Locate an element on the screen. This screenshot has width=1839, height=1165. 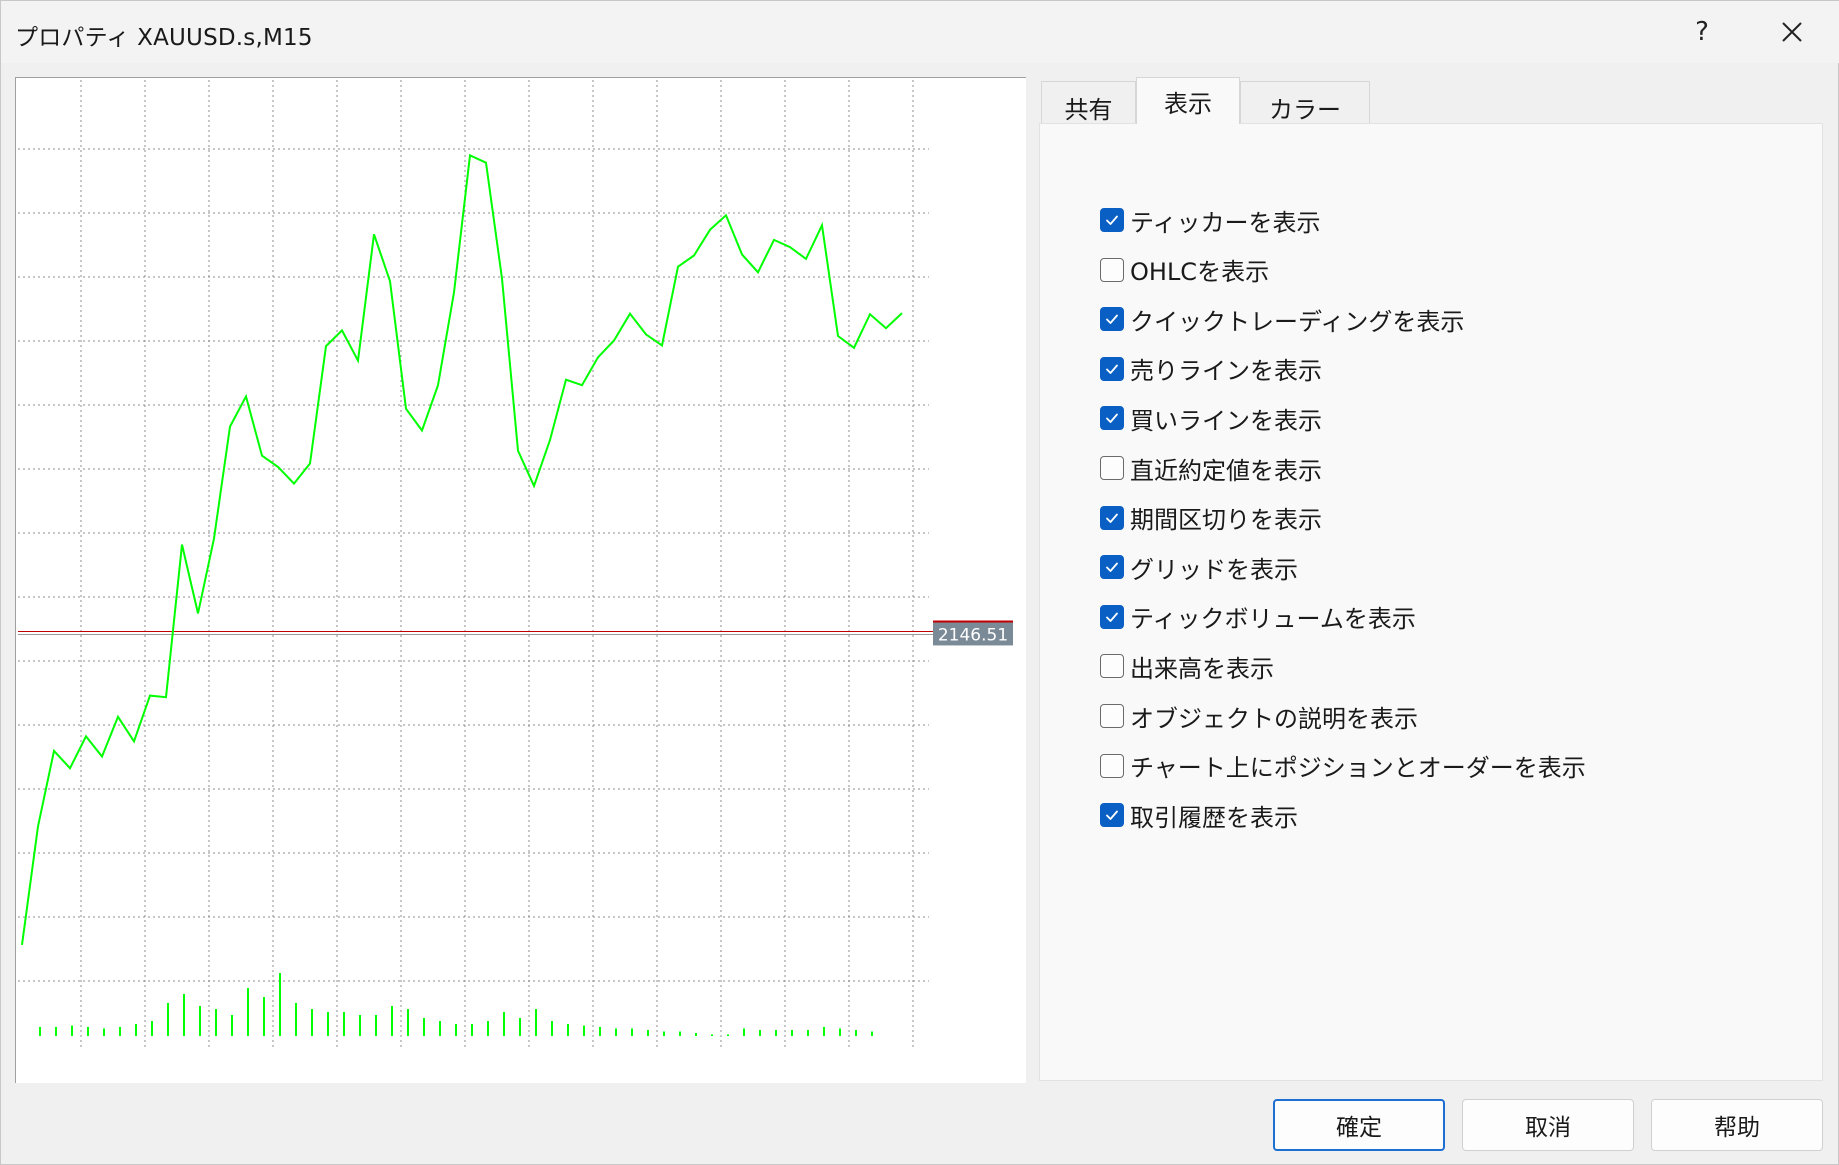
option-label: 直近約定値を表示 is located at coordinates (1226, 470).